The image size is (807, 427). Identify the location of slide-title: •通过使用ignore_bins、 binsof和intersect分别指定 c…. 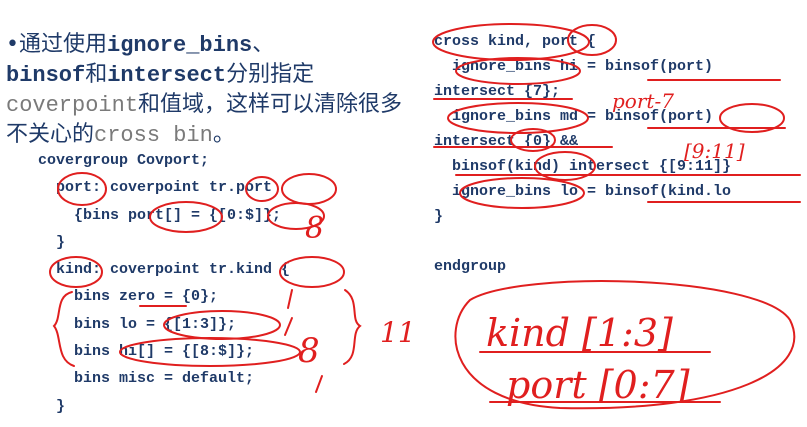
(206, 90).